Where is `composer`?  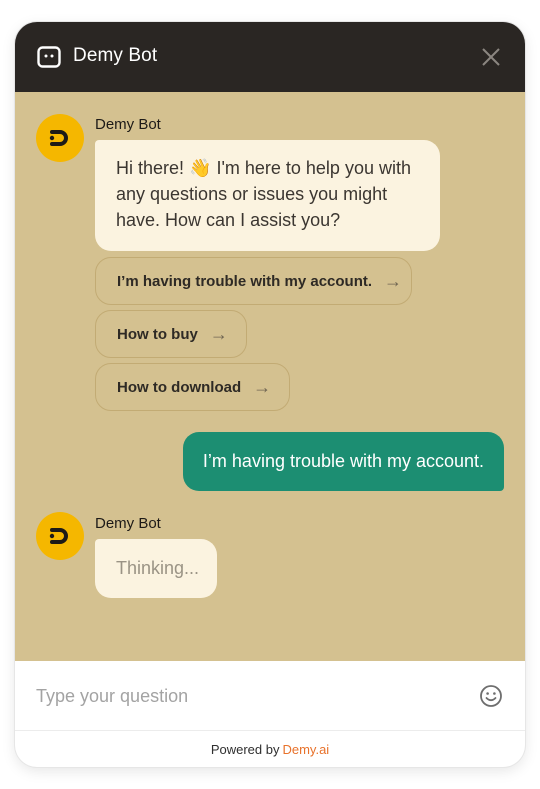
composer is located at coordinates (270, 696).